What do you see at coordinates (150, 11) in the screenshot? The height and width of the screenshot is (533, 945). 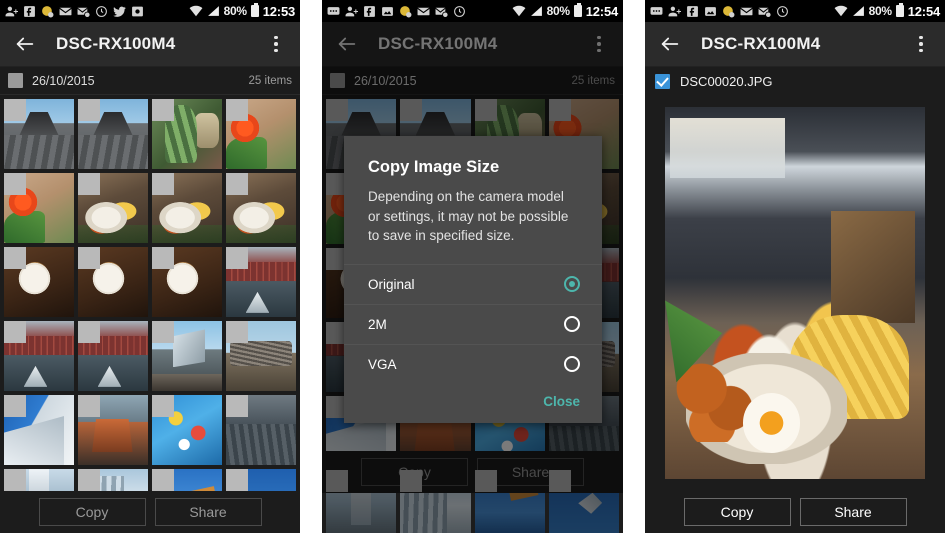 I see `status-bar: 80% 12:53` at bounding box center [150, 11].